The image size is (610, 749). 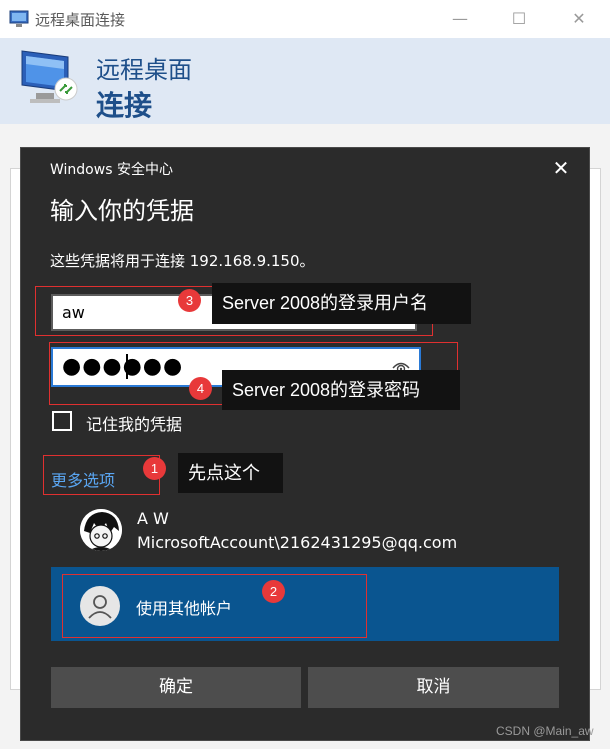 What do you see at coordinates (182, 261) in the screenshot?
I see `dialog-description: 这些凭据将用于连接 192.168.9.150。` at bounding box center [182, 261].